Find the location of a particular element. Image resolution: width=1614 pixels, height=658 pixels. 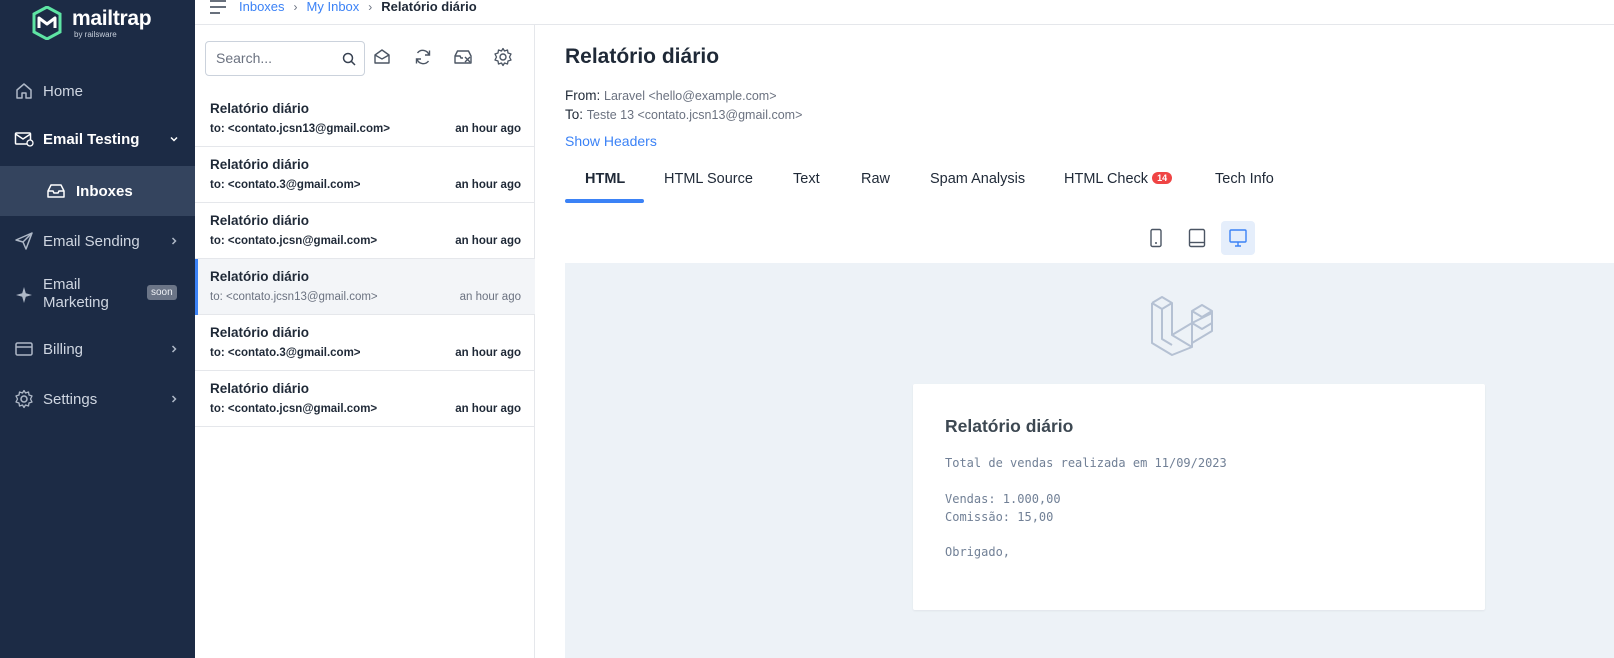

tab-text: Text is located at coordinates (806, 179).